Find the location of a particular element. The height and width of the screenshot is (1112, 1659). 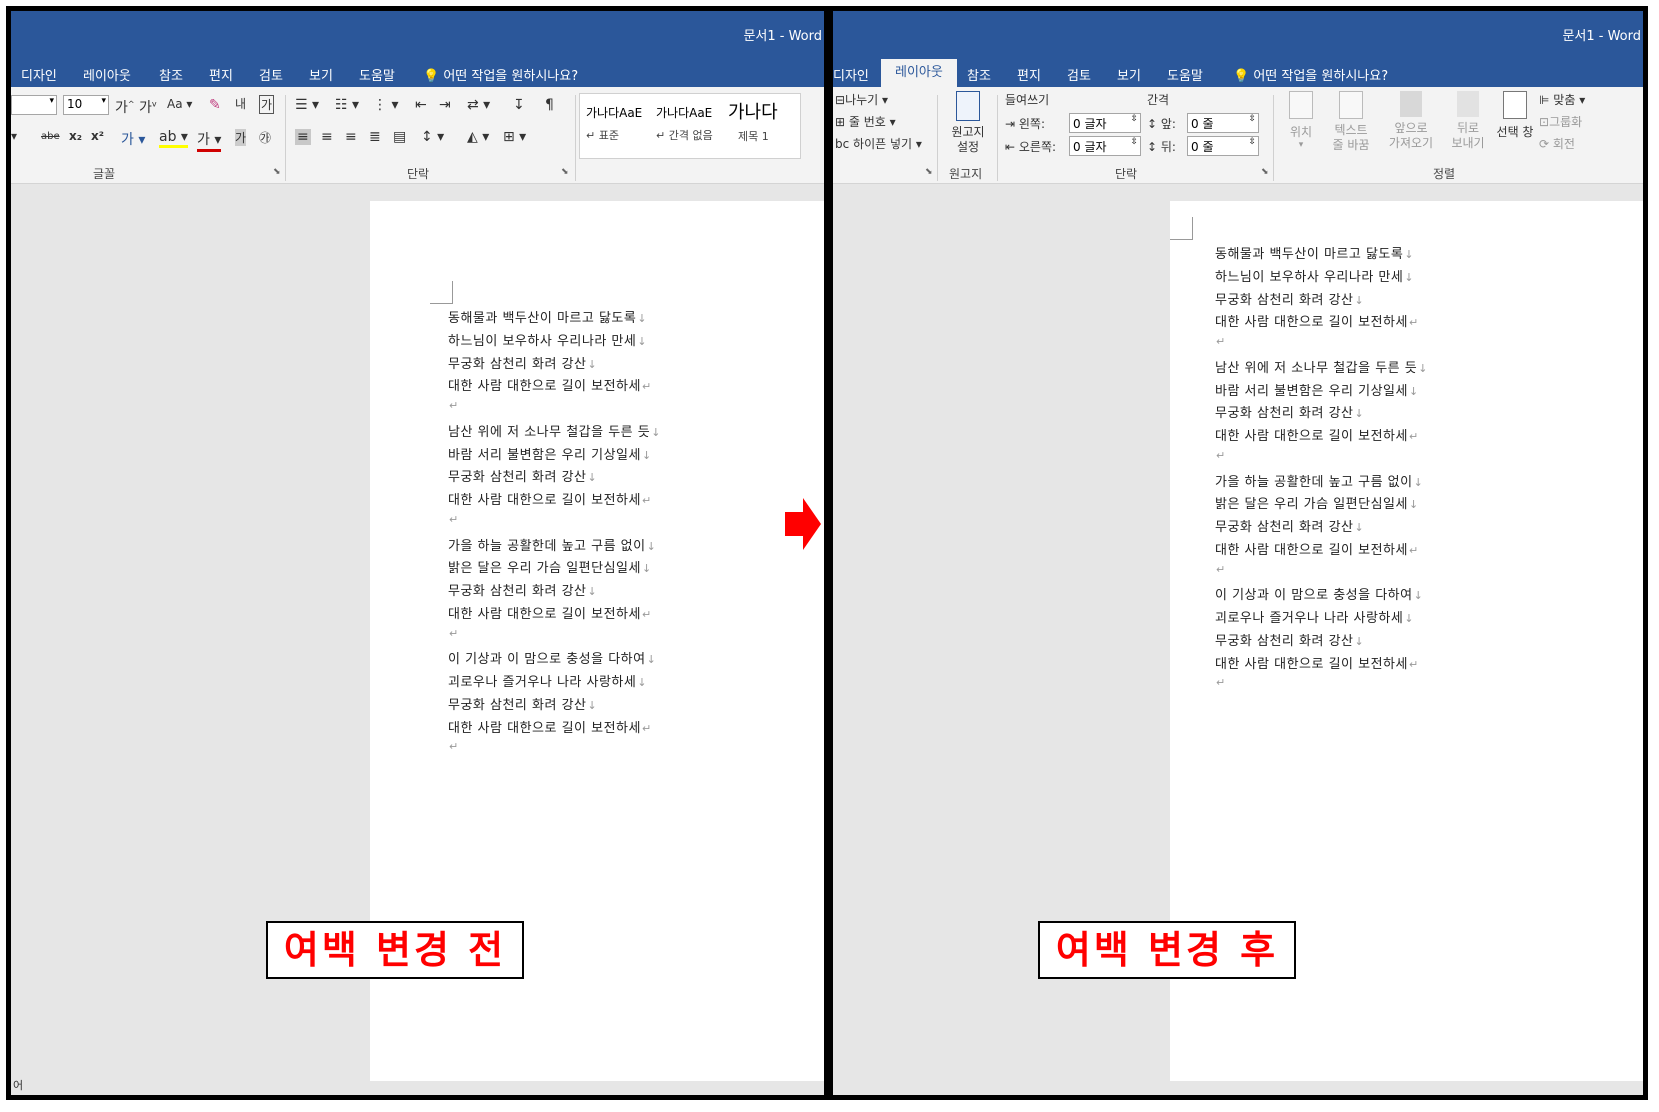

lyric-line: 대한 사람 대한으로 길이 보전하세↵ is located at coordinates (550, 384).